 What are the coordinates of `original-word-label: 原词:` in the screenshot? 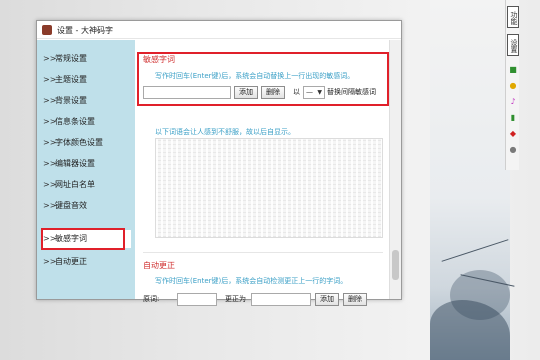 It's located at (151, 299).